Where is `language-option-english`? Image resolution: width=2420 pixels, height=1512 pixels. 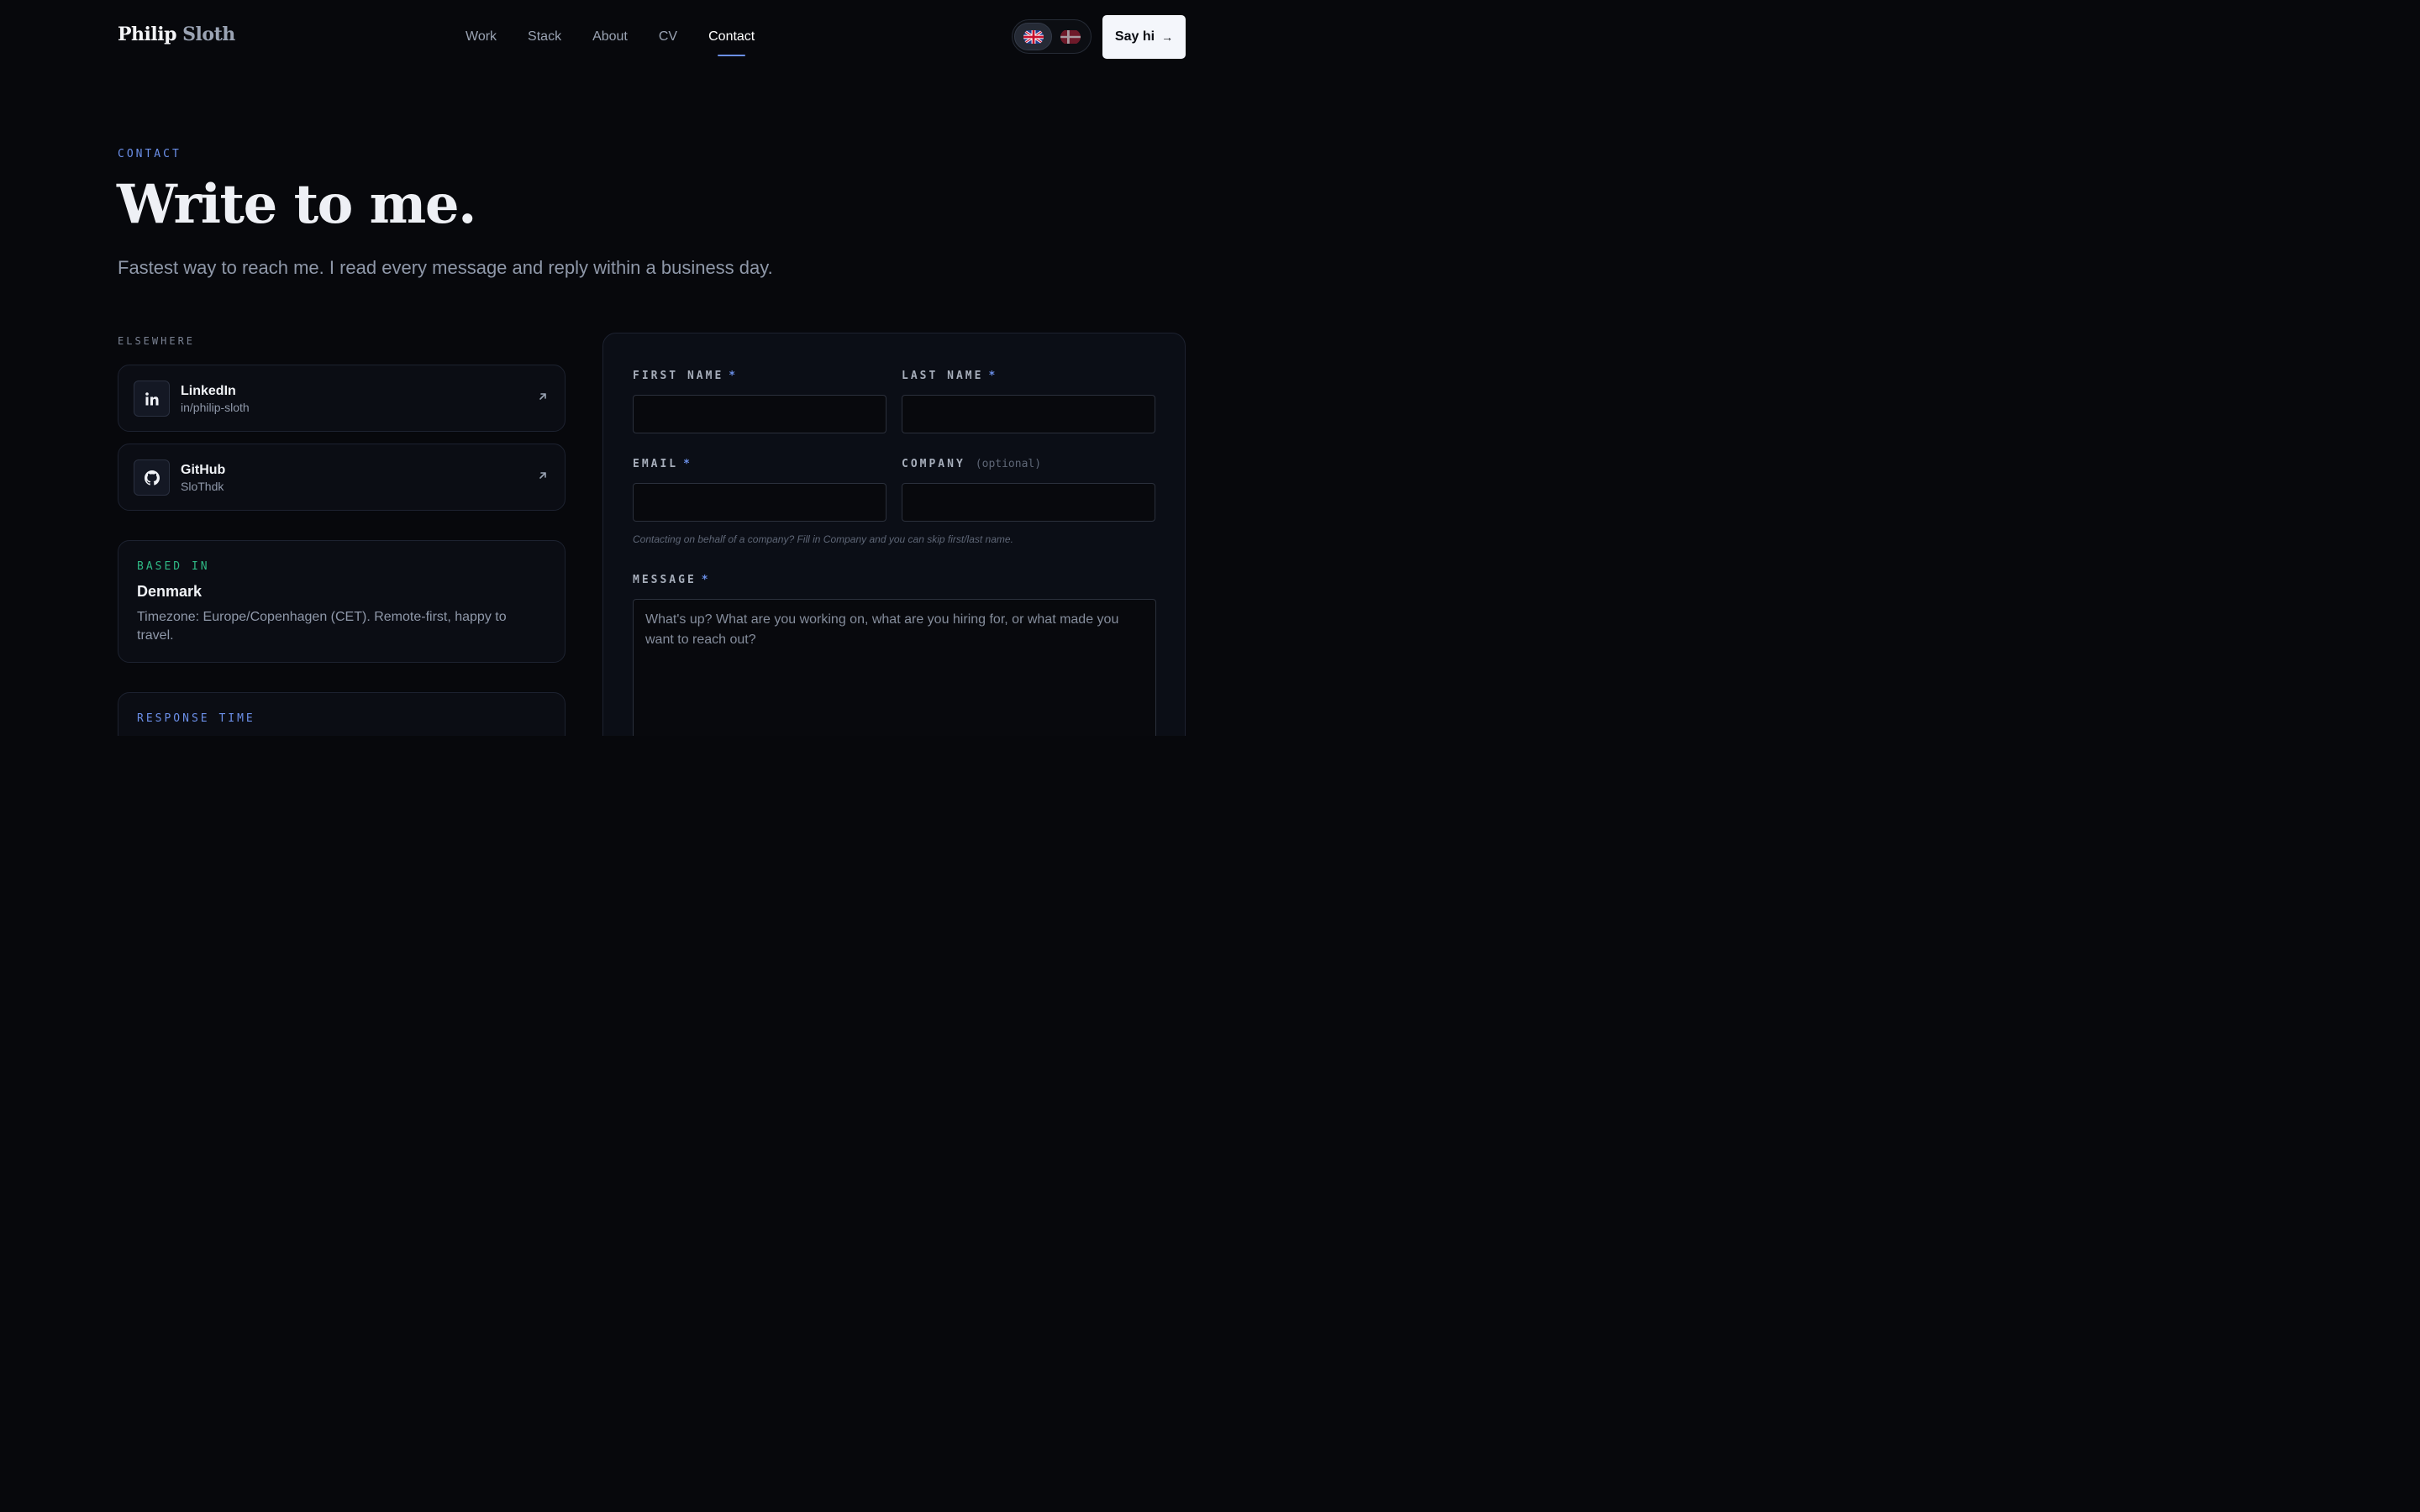
language-option-english is located at coordinates (1033, 36).